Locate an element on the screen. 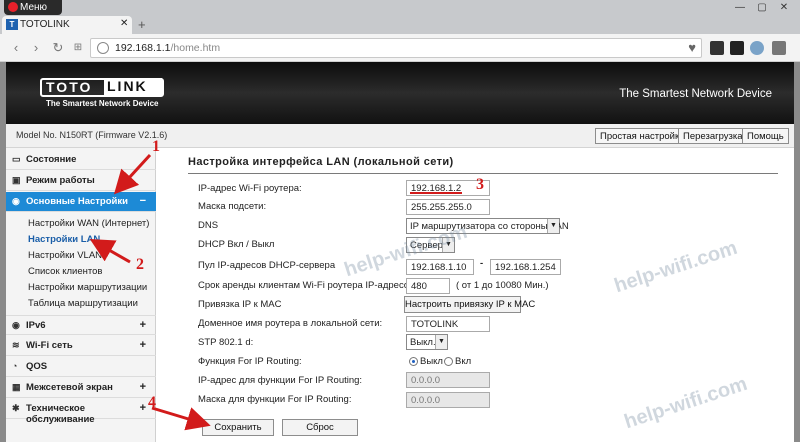 The image size is (800, 442). annotation-number-1: 1 is located at coordinates (156, 146).